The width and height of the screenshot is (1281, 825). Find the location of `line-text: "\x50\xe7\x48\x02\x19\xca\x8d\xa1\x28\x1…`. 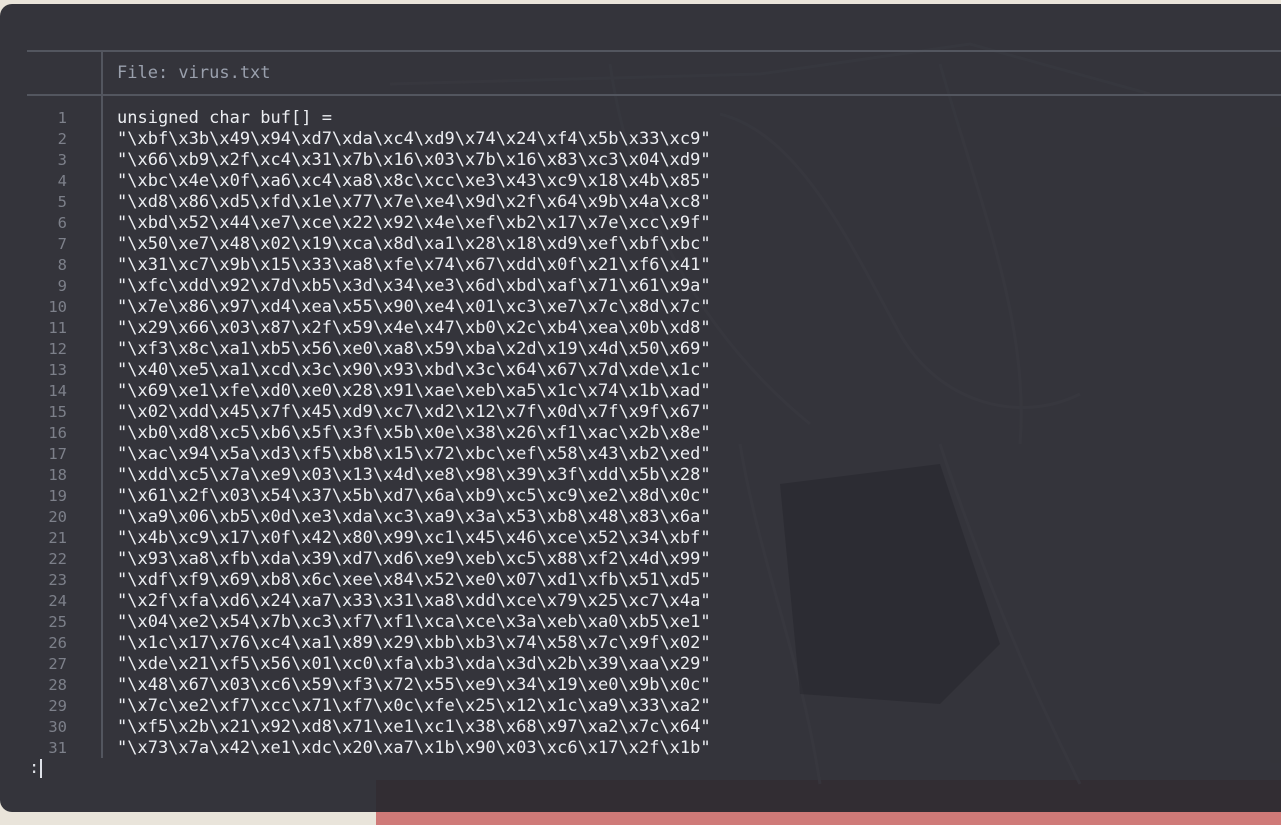

line-text: "\x50\xe7\x48\x02\x19\xca\x8d\xa1\x28\x1… is located at coordinates (414, 244).